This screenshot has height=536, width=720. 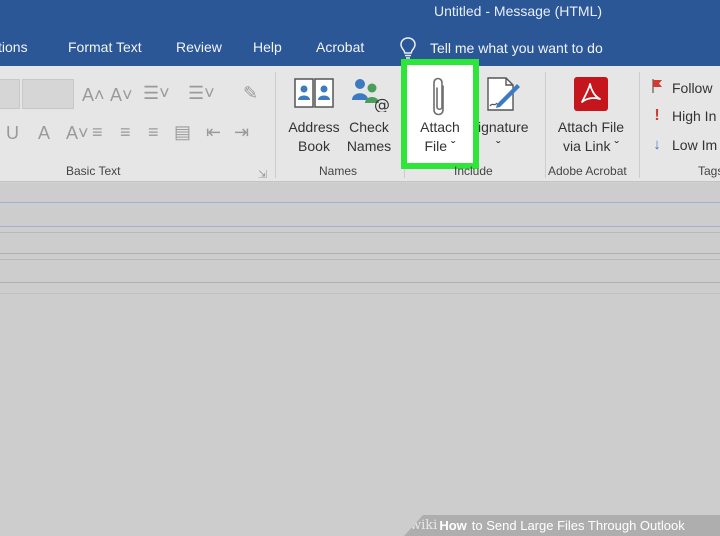 I want to click on signature-icon, so click(x=503, y=94).